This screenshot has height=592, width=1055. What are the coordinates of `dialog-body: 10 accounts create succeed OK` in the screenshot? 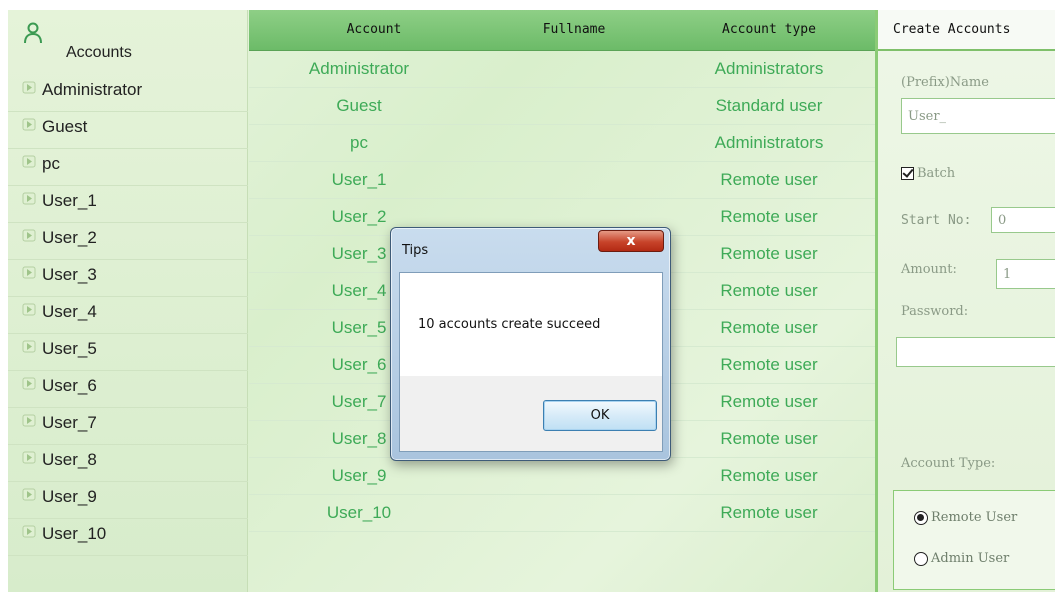 It's located at (531, 362).